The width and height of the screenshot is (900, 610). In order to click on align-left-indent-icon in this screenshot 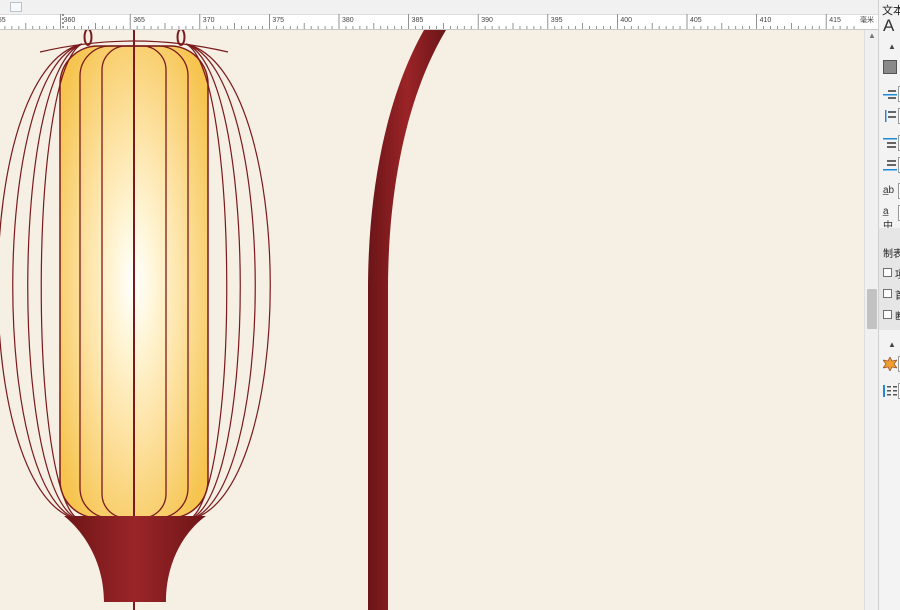, I will do `click(890, 95)`.